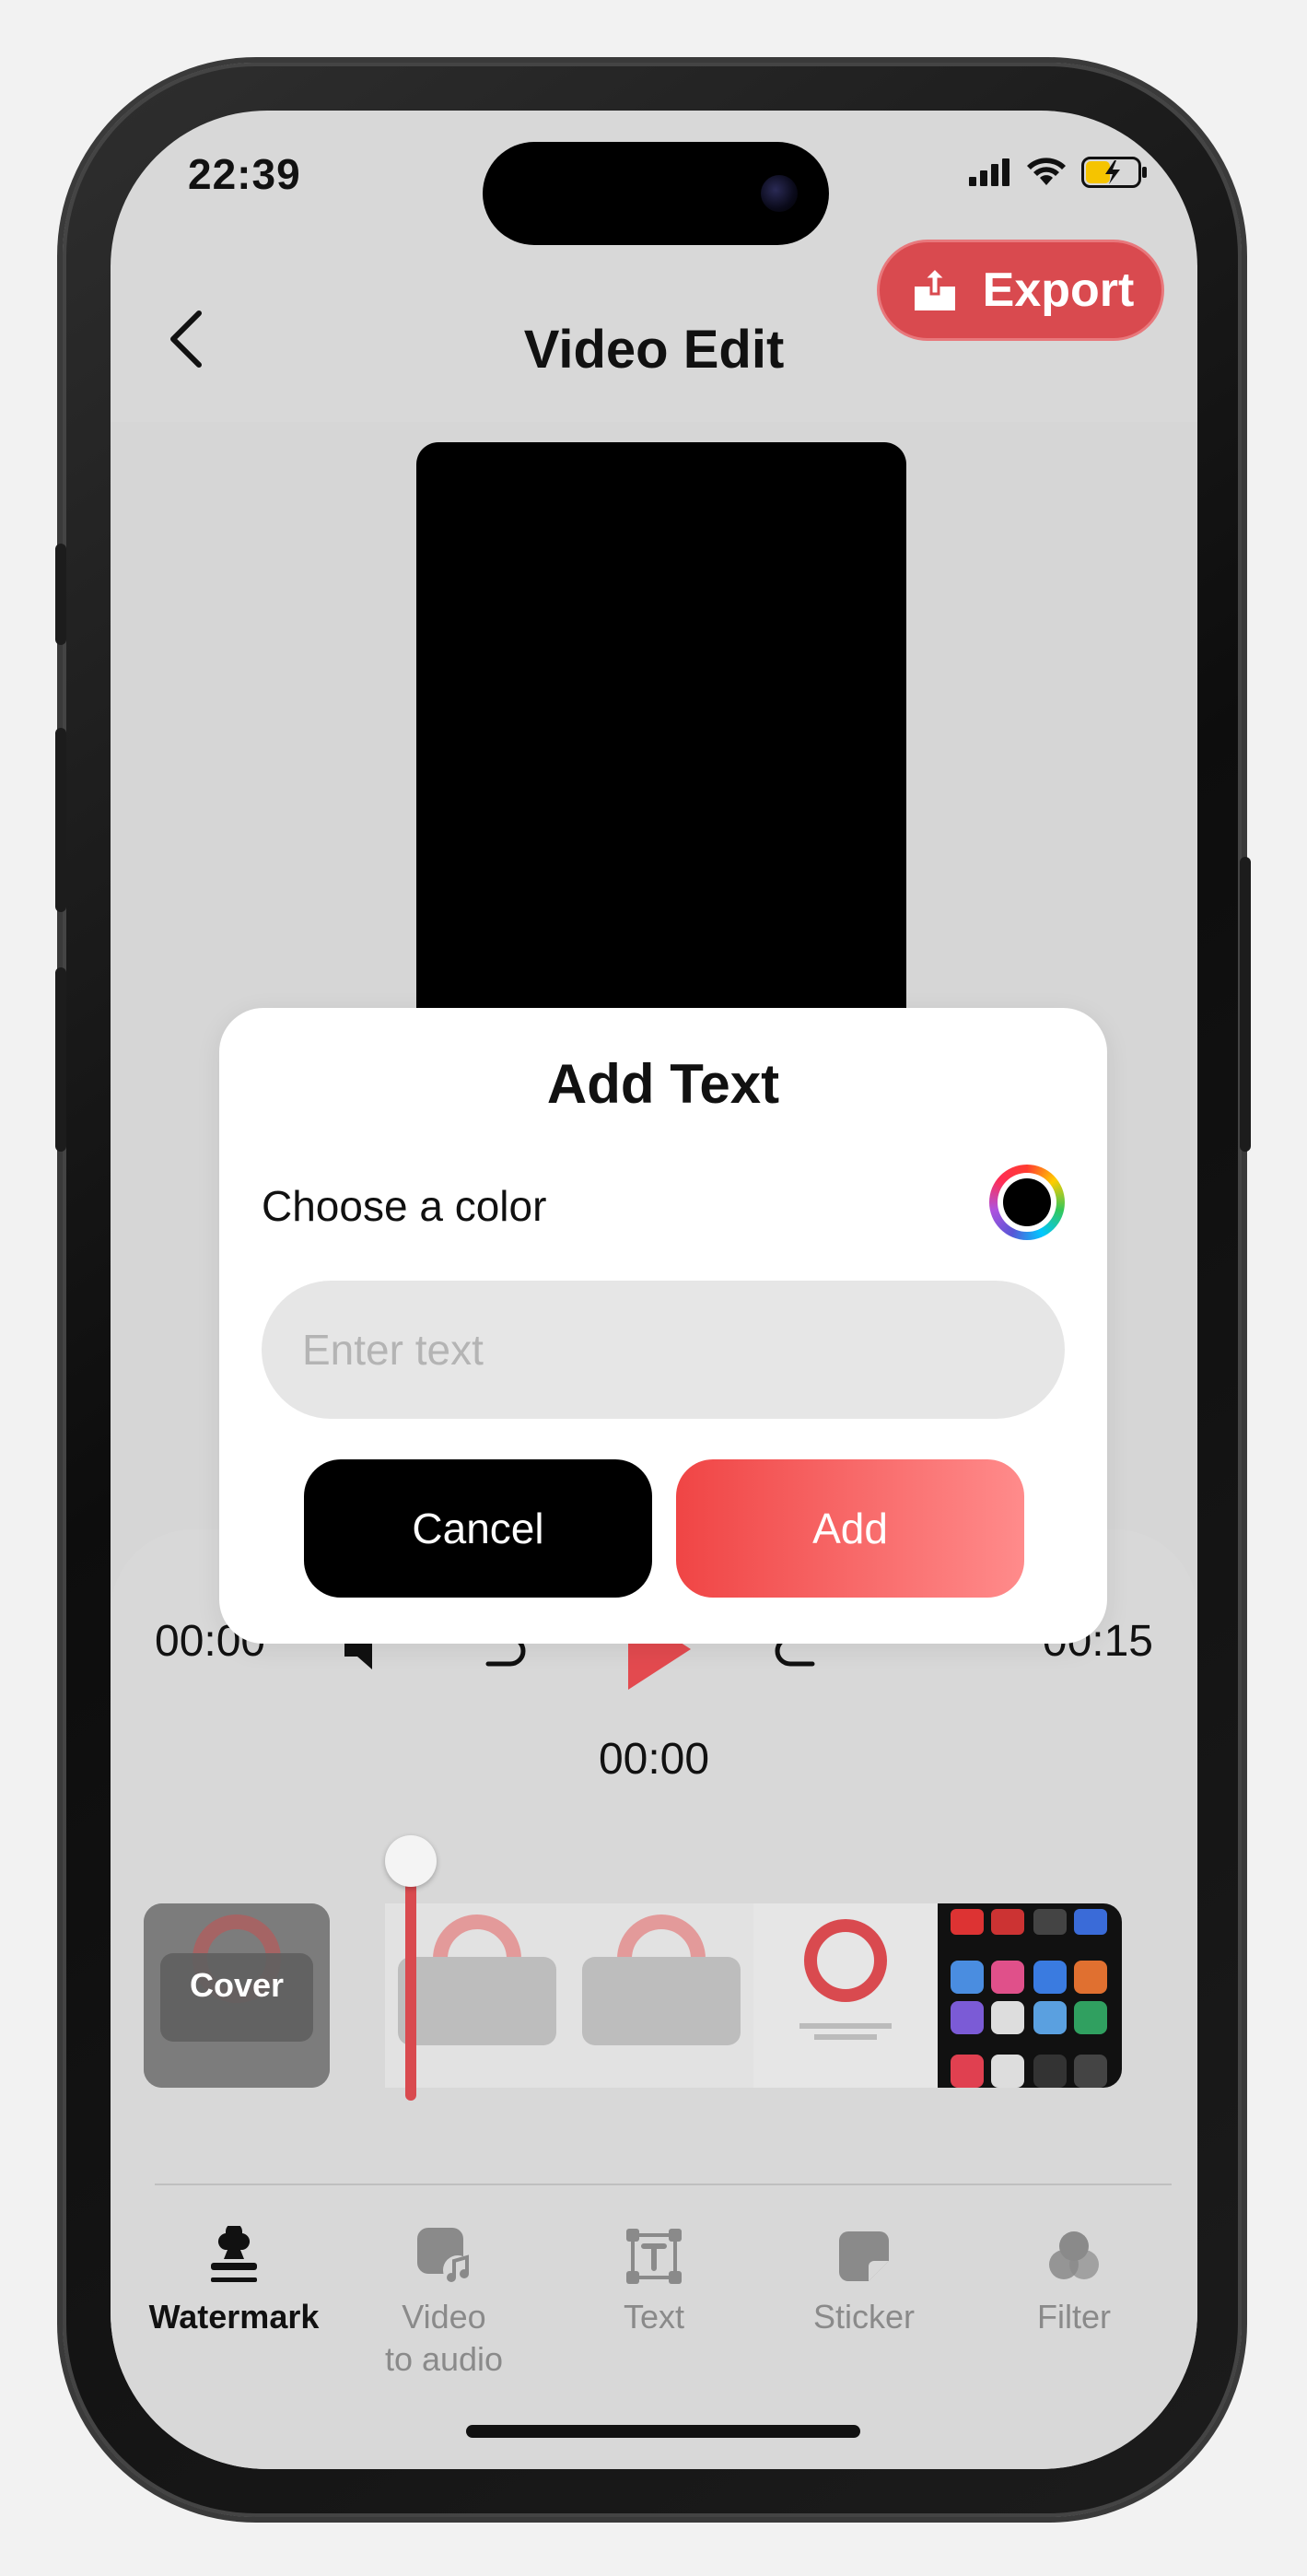 The image size is (1307, 2576). I want to click on tab-video-to-audio: Video to audio, so click(444, 2301).